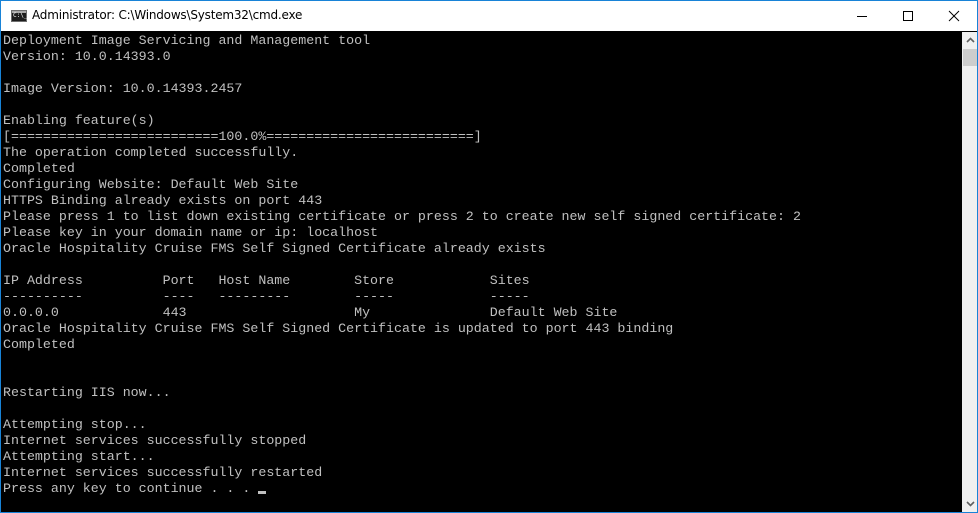 The height and width of the screenshot is (513, 978). I want to click on minimize-icon, so click(862, 16).